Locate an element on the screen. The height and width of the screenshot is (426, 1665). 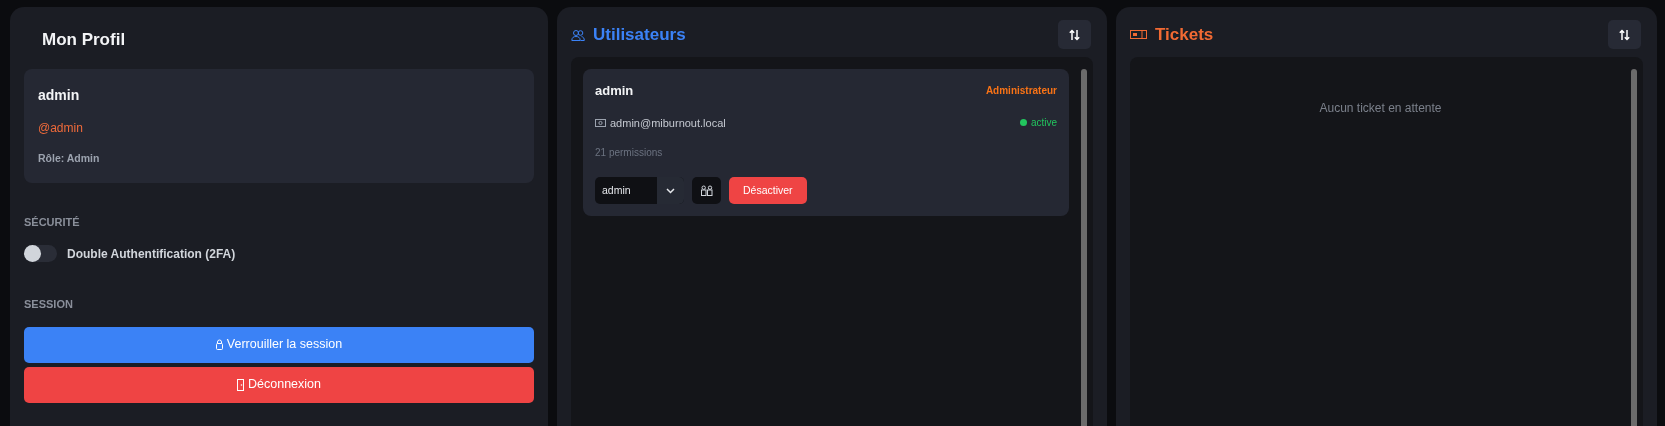
status-label: active is located at coordinates (1043, 123).